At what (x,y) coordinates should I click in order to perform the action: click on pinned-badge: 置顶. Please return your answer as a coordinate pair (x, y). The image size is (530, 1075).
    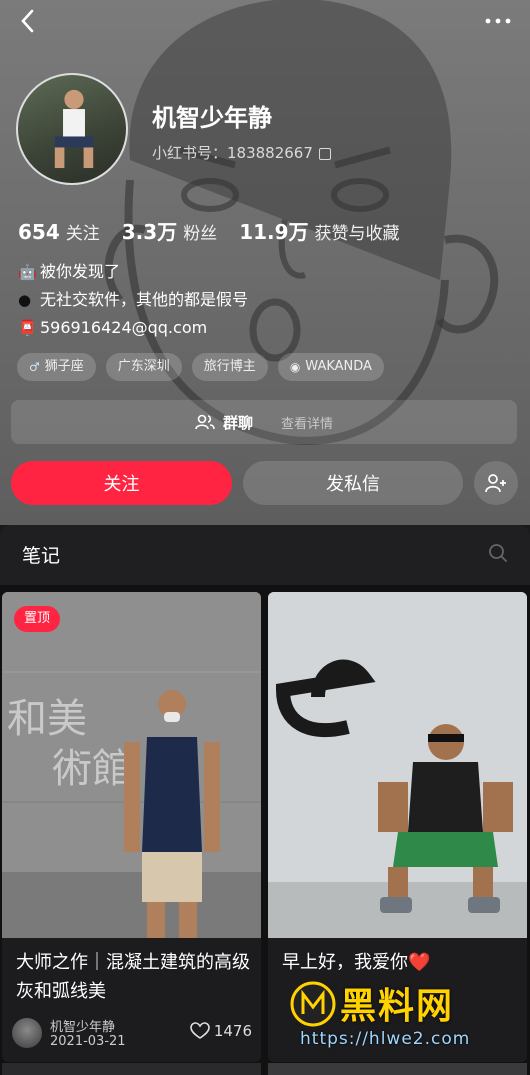
    Looking at the image, I should click on (37, 619).